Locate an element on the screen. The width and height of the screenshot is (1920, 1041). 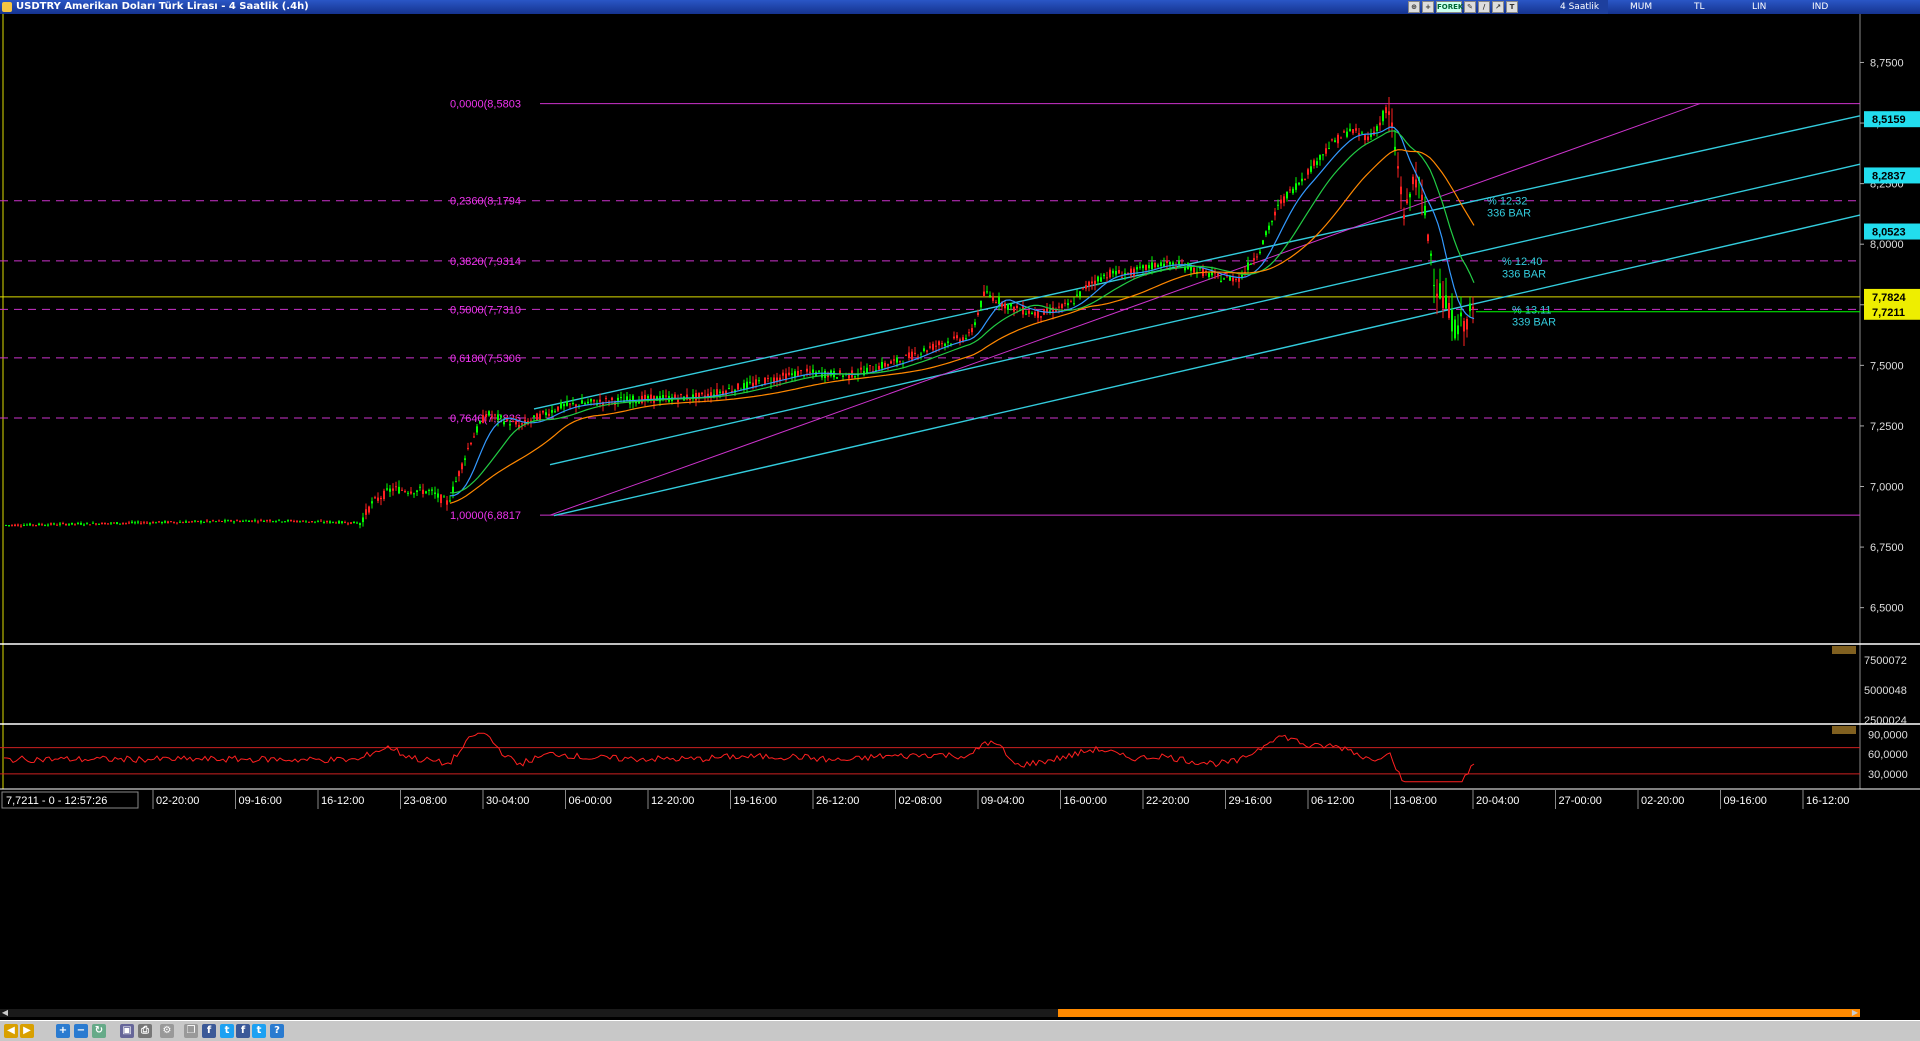
facebook-share-icon: f is located at coordinates (243, 1031).